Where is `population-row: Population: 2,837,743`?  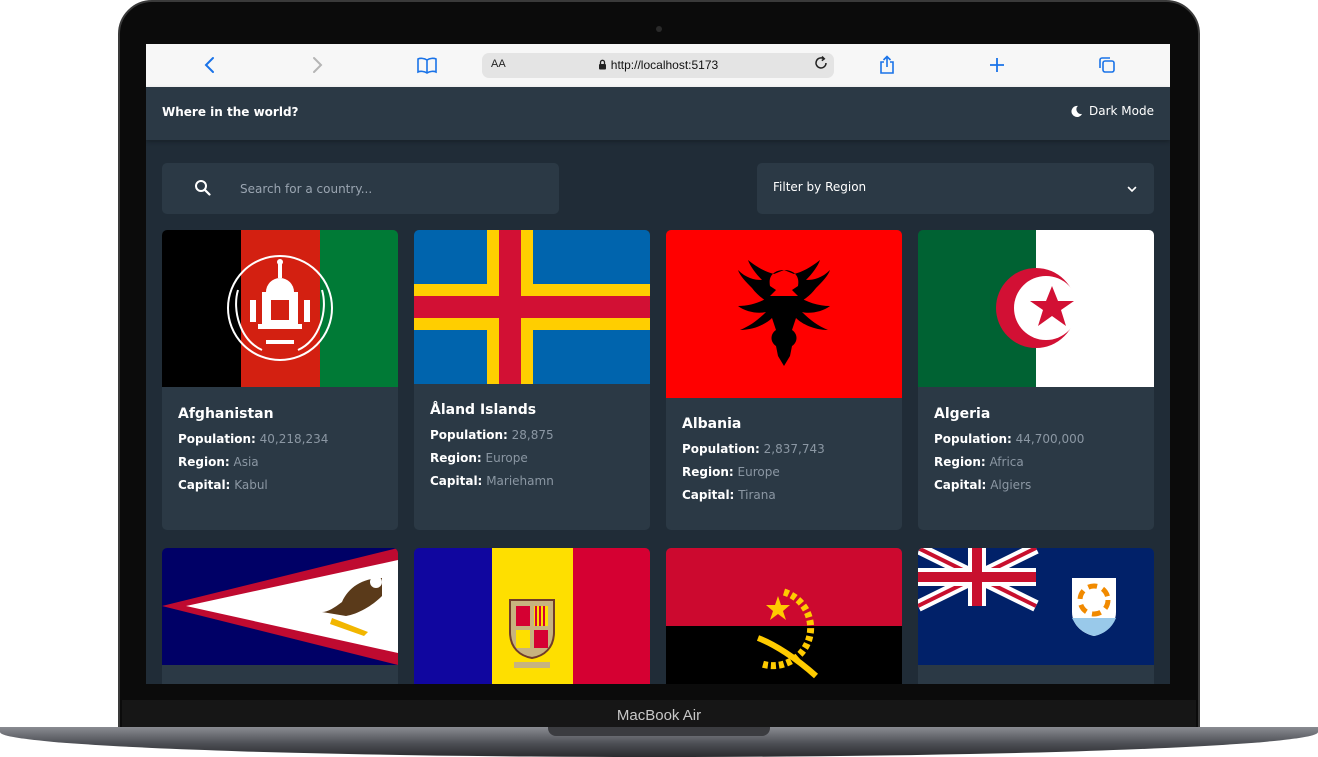
population-row: Population: 2,837,743 is located at coordinates (753, 449).